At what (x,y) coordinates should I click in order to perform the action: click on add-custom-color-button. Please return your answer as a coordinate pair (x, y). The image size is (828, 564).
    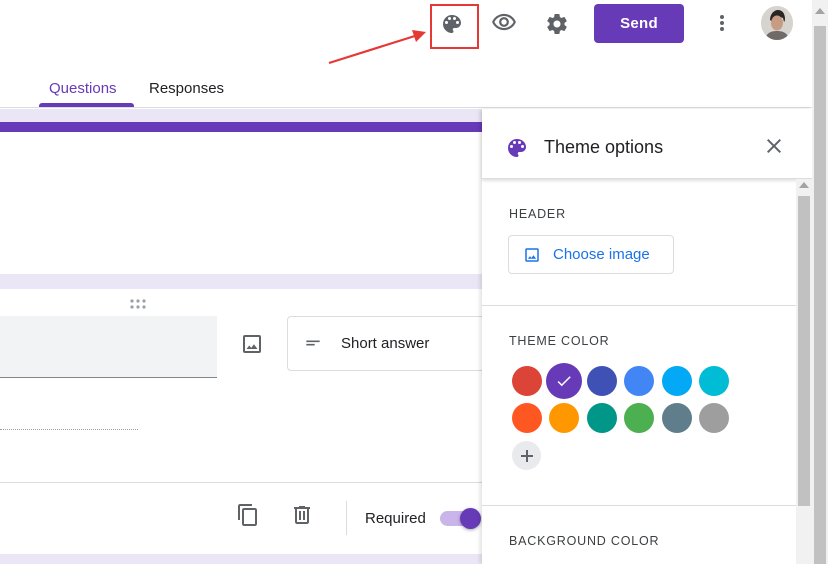
    Looking at the image, I should click on (526, 455).